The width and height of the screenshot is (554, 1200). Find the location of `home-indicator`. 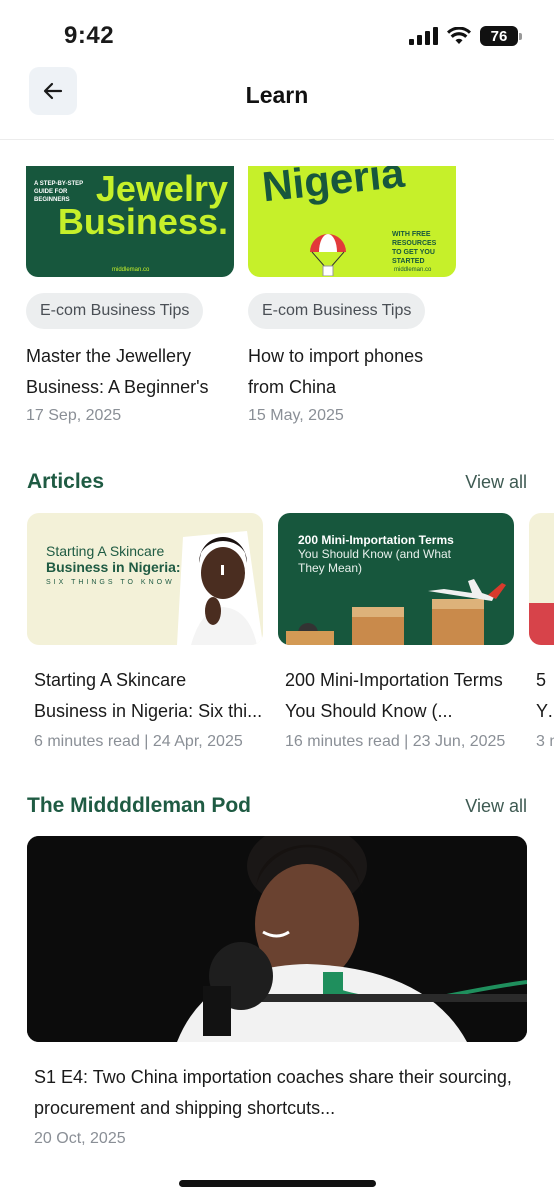

home-indicator is located at coordinates (277, 1183).